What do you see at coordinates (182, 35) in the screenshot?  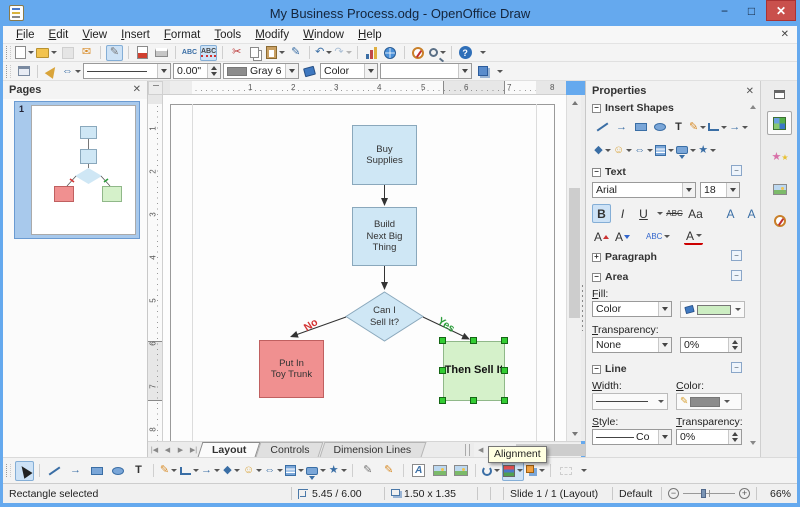 I see `menu-format: Format` at bounding box center [182, 35].